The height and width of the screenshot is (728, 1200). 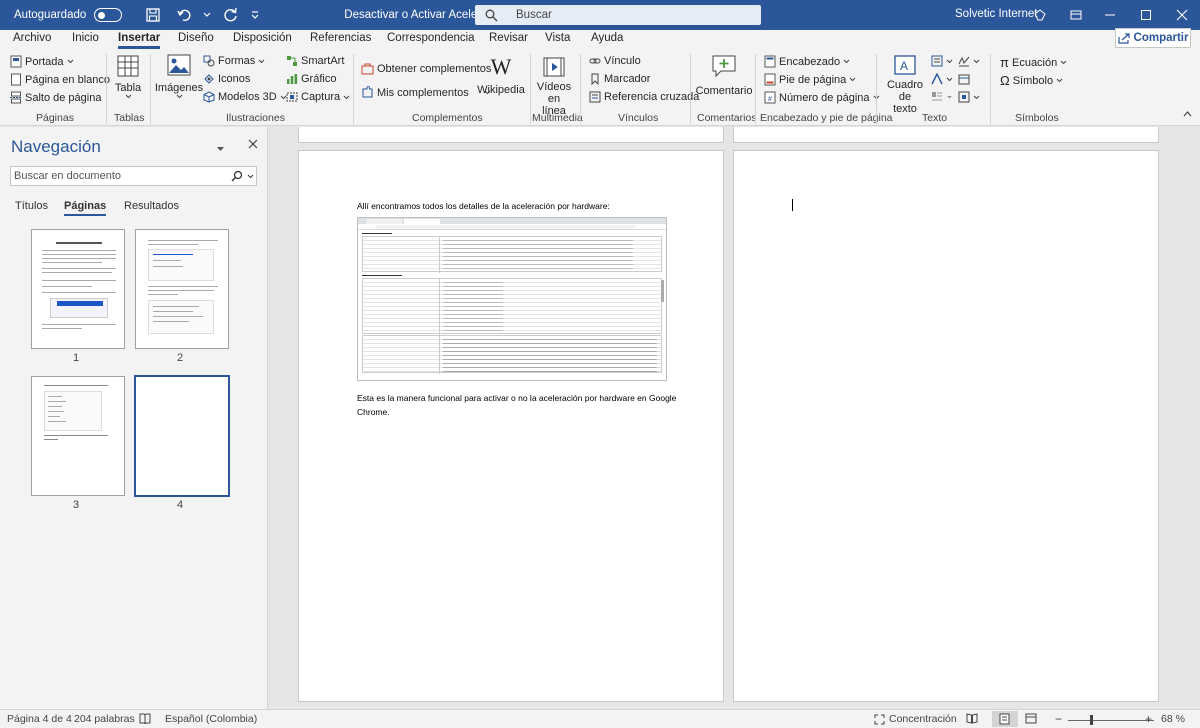 I want to click on mis-complementos-button: Mis complementos, so click(x=426, y=92).